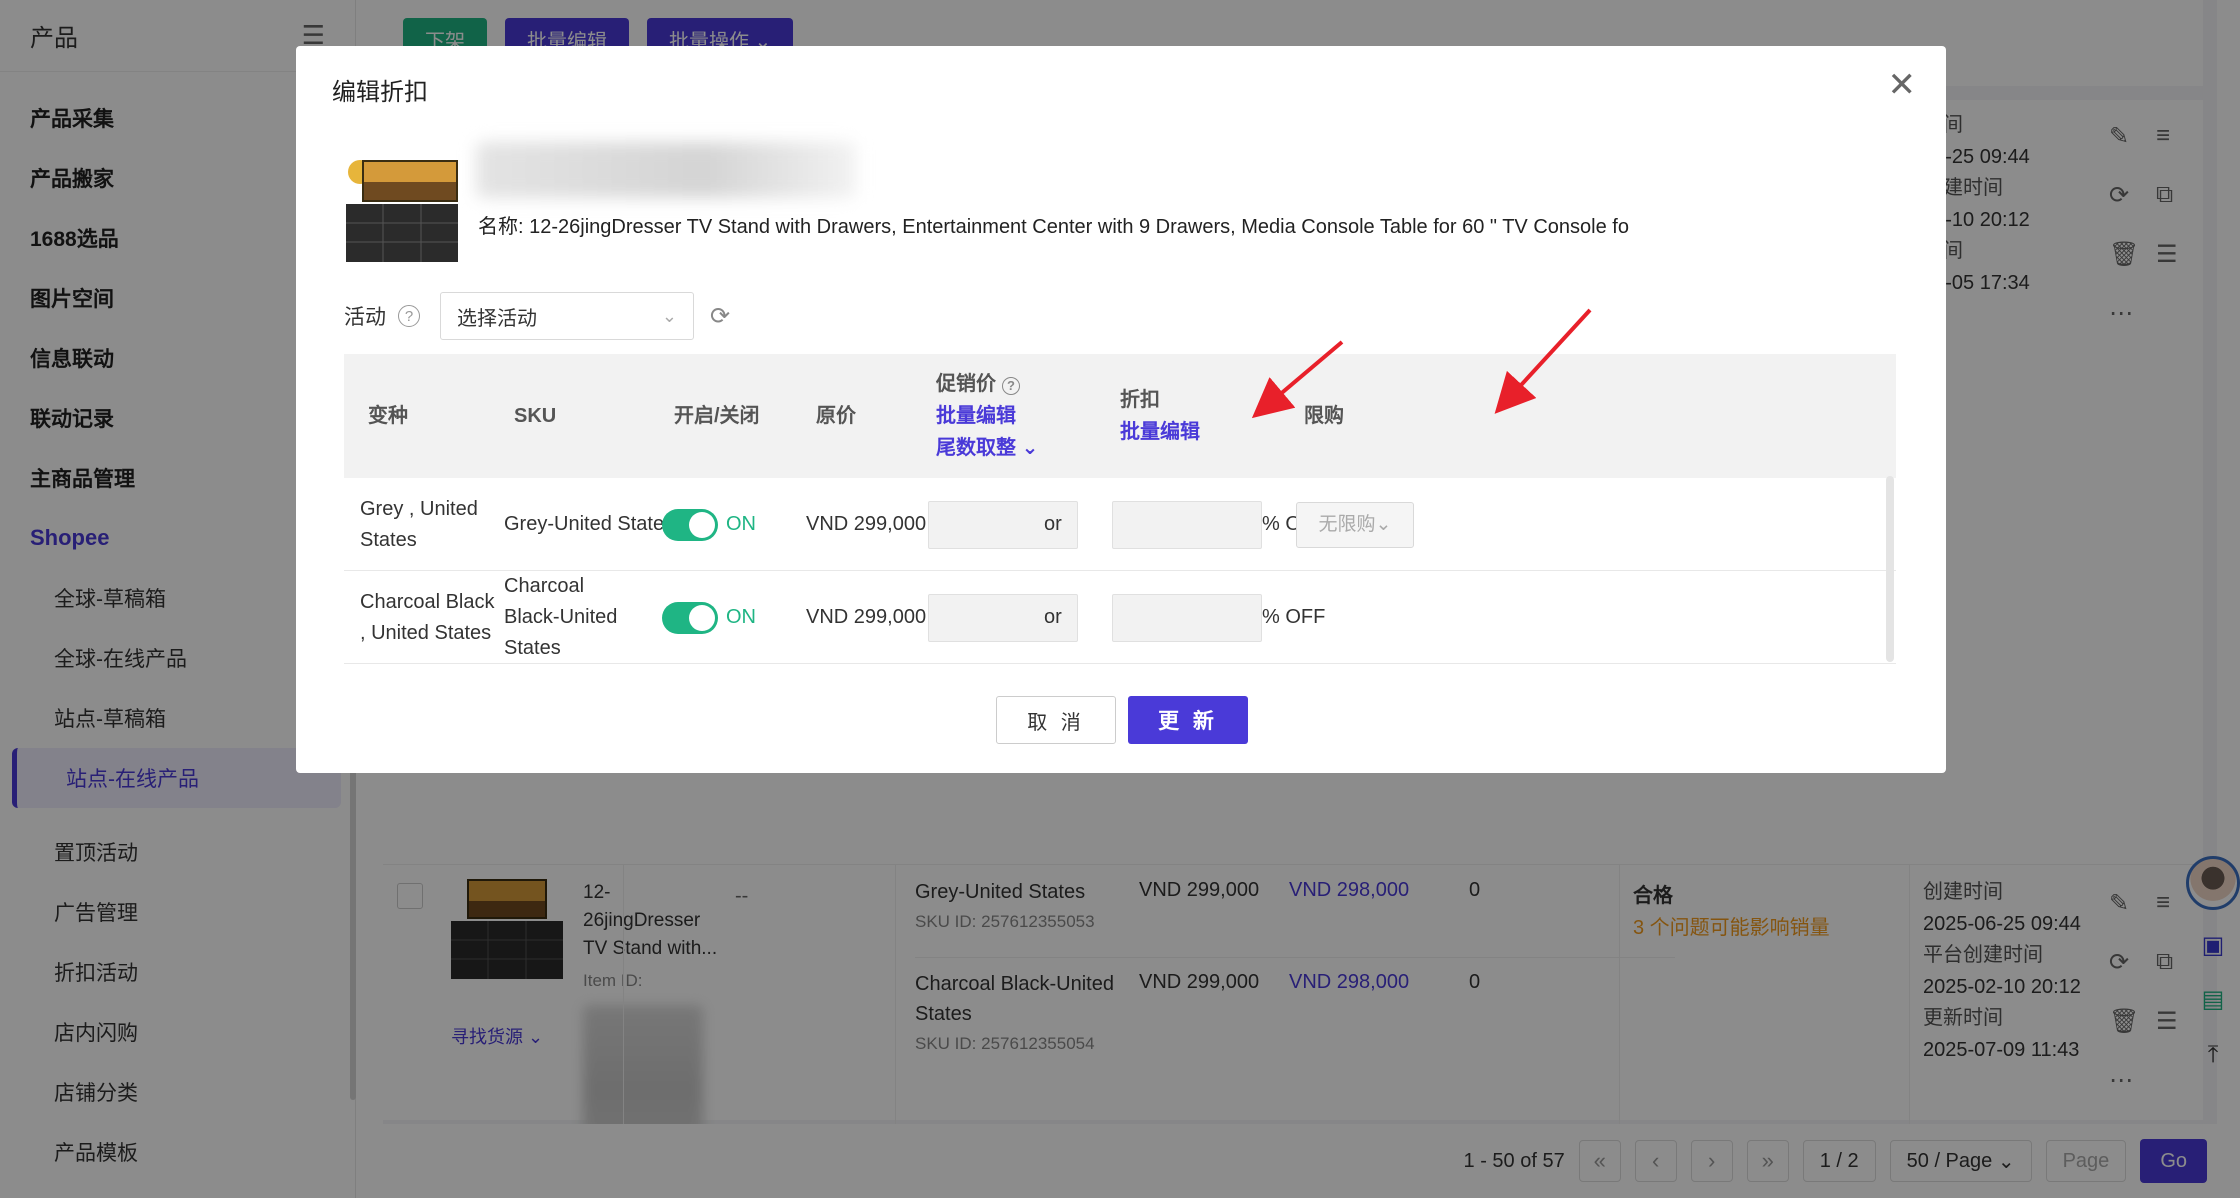  What do you see at coordinates (419, 524) in the screenshot?
I see `variant-name: Grey , United States` at bounding box center [419, 524].